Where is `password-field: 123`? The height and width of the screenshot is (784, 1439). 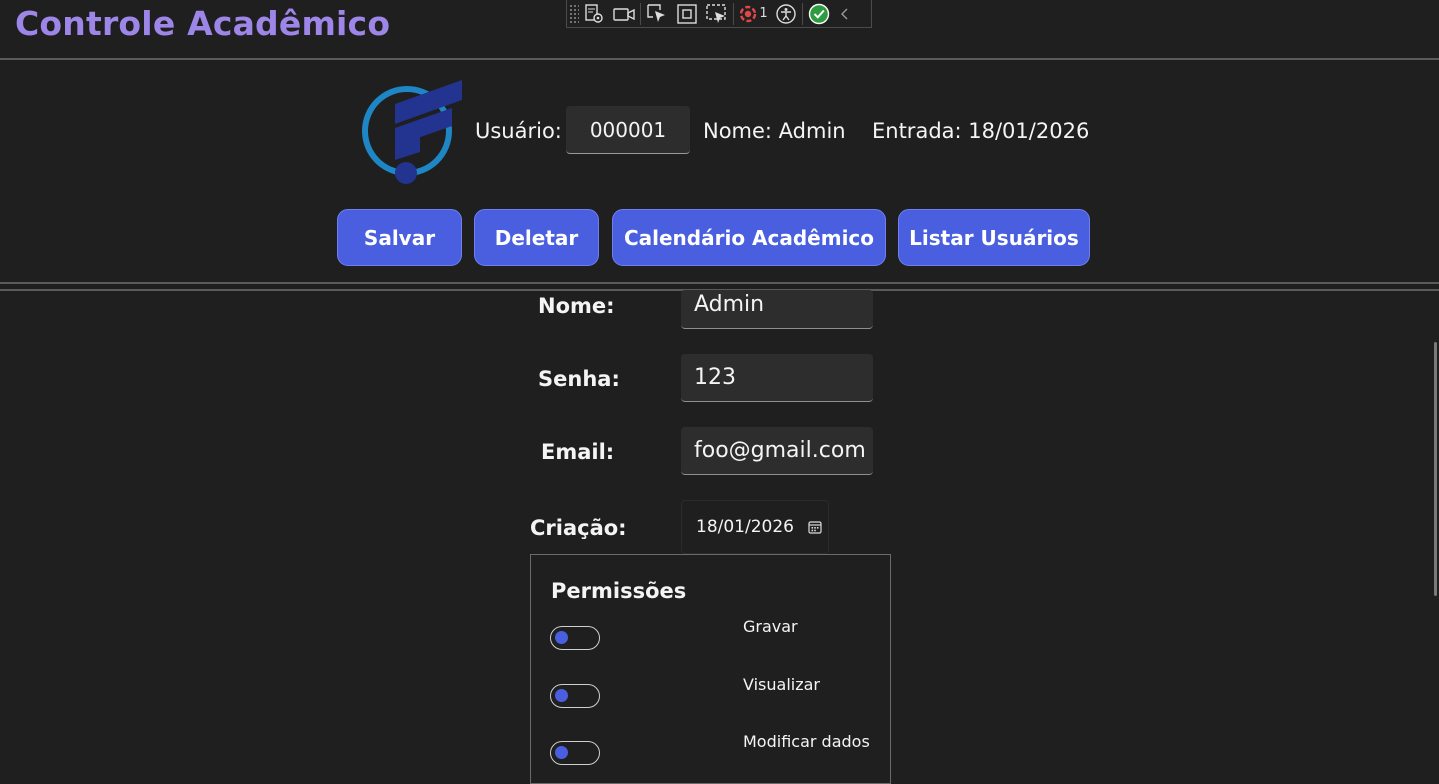 password-field: 123 is located at coordinates (777, 378).